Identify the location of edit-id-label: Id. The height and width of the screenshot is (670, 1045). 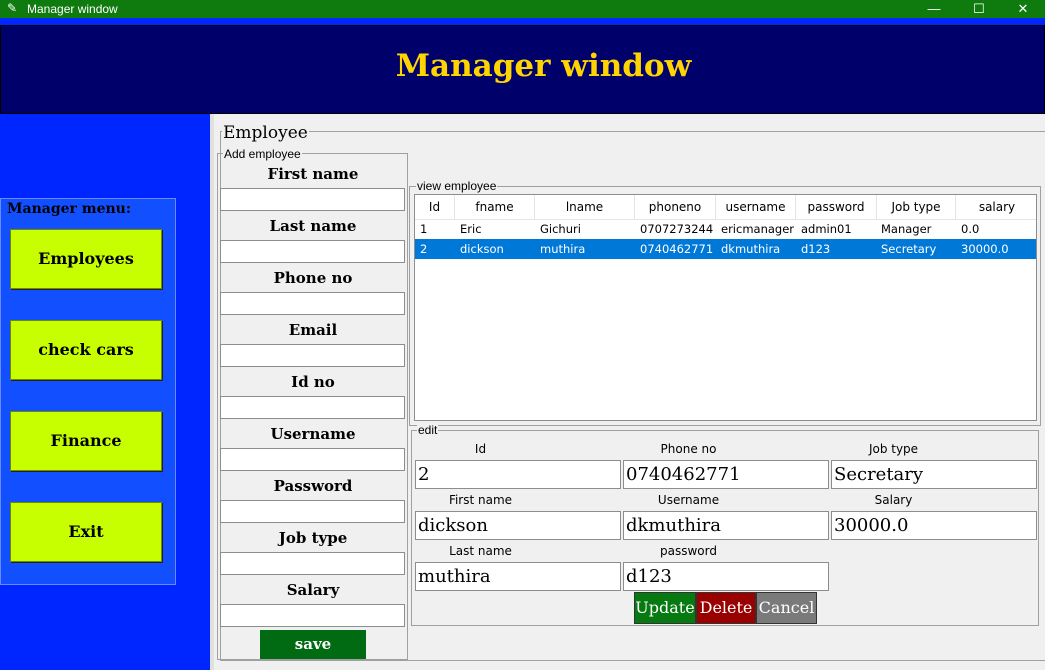
(480, 449).